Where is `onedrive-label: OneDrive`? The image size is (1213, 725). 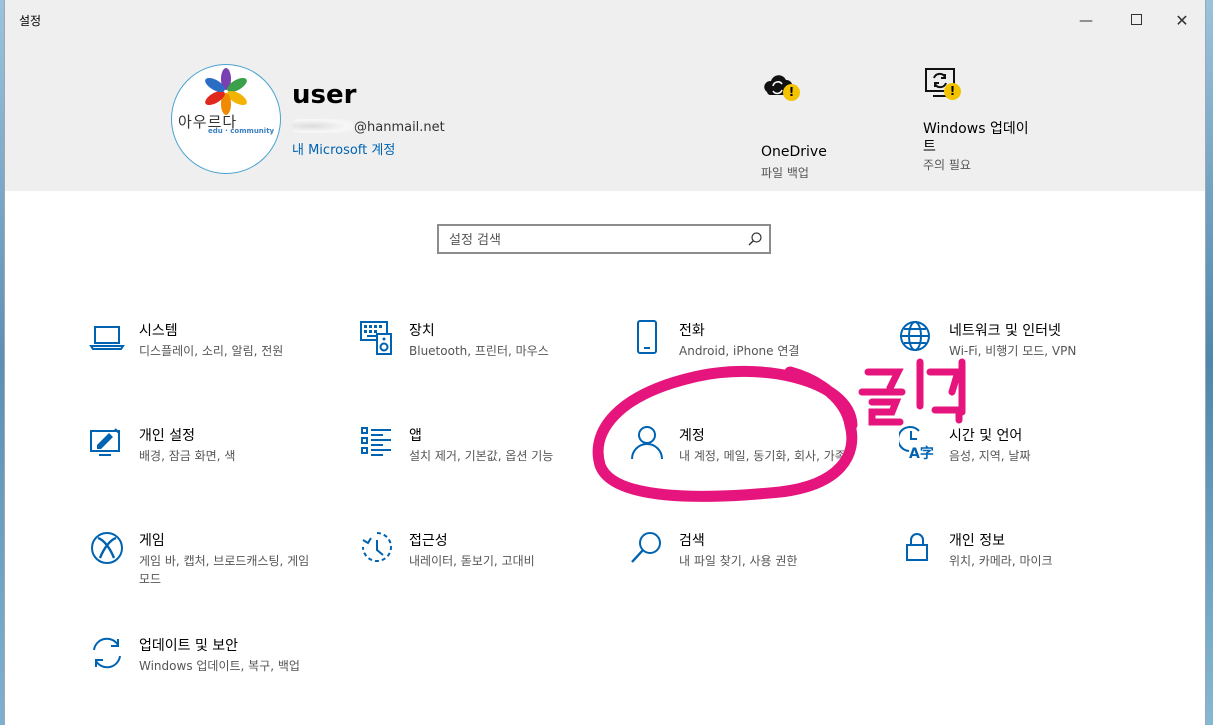
onedrive-label: OneDrive is located at coordinates (794, 152).